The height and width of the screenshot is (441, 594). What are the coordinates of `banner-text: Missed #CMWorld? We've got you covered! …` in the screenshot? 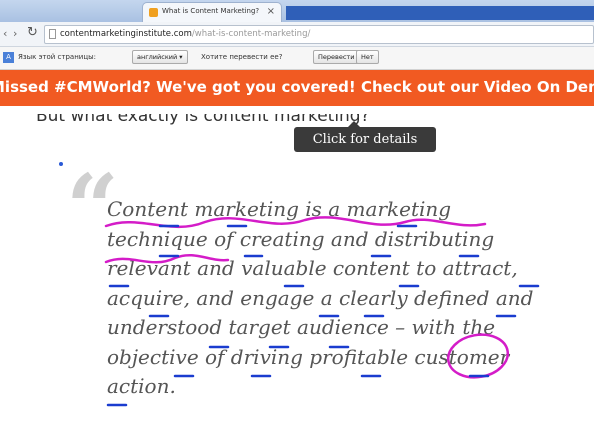 It's located at (297, 87).